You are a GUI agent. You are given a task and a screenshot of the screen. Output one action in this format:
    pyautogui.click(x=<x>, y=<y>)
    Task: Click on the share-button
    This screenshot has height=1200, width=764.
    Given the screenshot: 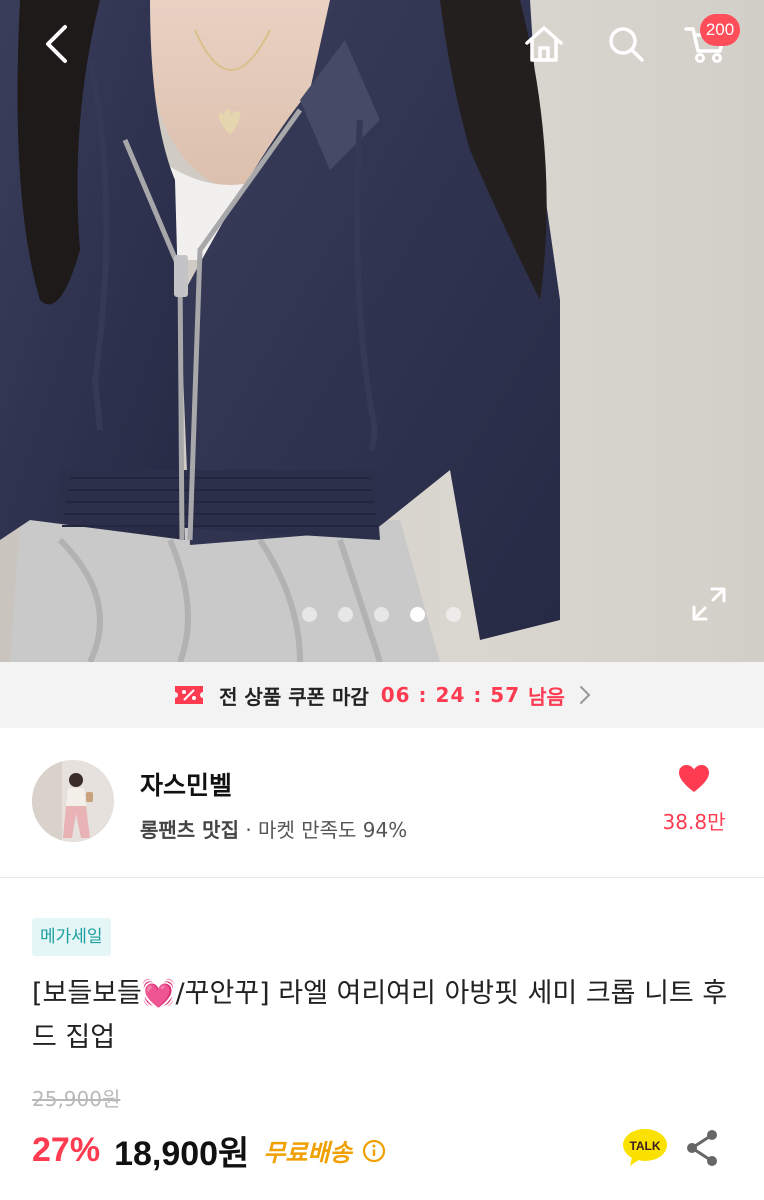 What is the action you would take?
    pyautogui.click(x=702, y=1148)
    